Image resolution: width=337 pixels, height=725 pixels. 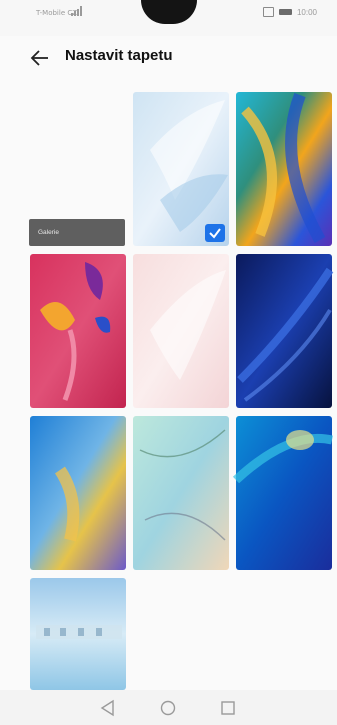 What do you see at coordinates (77, 232) in the screenshot?
I see `gallery-button: Galerie` at bounding box center [77, 232].